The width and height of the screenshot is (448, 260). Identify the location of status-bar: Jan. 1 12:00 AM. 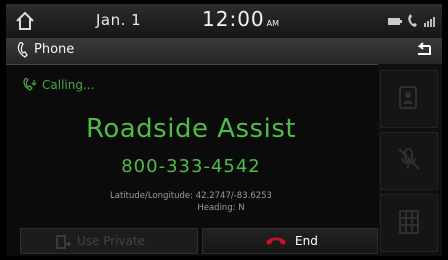
(224, 21).